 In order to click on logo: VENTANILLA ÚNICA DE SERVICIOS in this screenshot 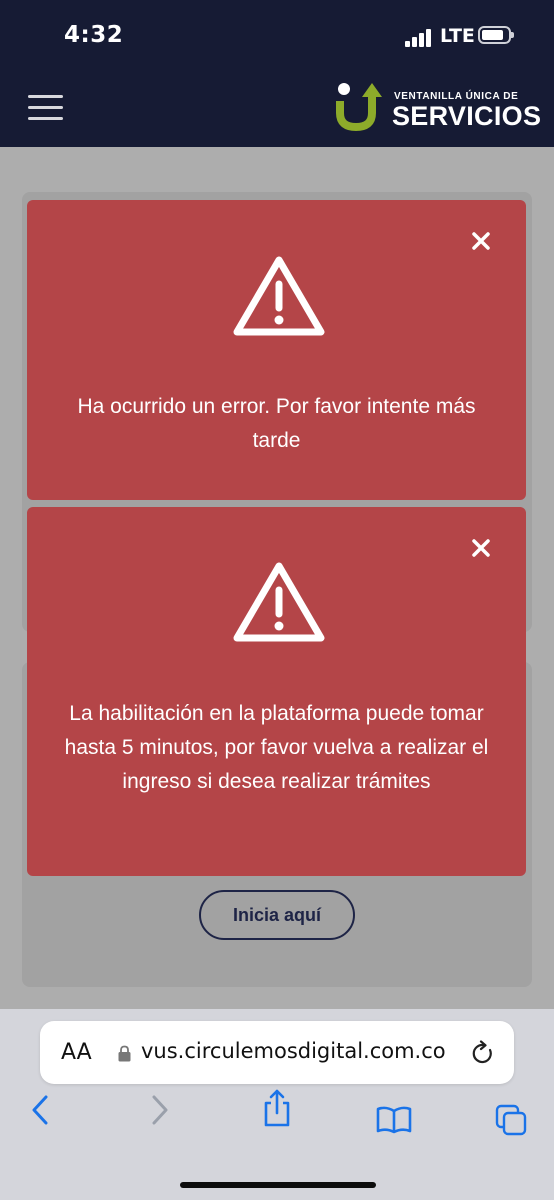, I will do `click(438, 107)`.